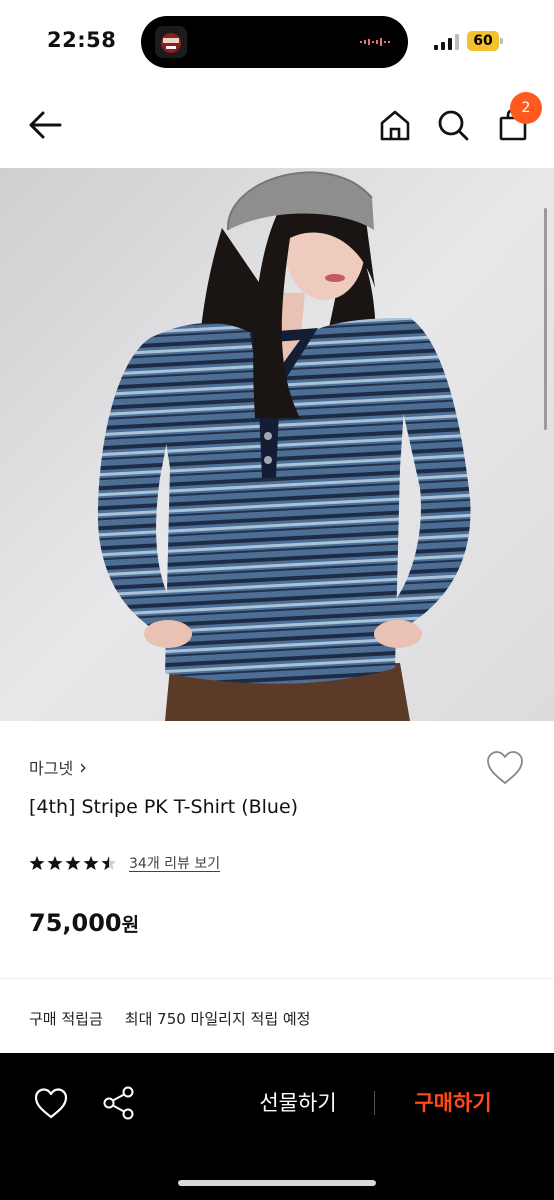 This screenshot has width=554, height=1200. What do you see at coordinates (217, 1019) in the screenshot?
I see `points-value: 최대 750 마일리지 적립 예정` at bounding box center [217, 1019].